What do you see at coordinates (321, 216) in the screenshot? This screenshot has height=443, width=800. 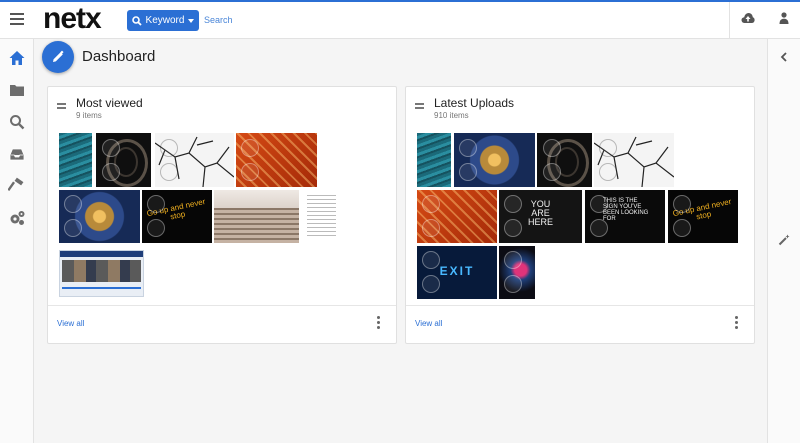 I see `asset-thumbnail-document` at bounding box center [321, 216].